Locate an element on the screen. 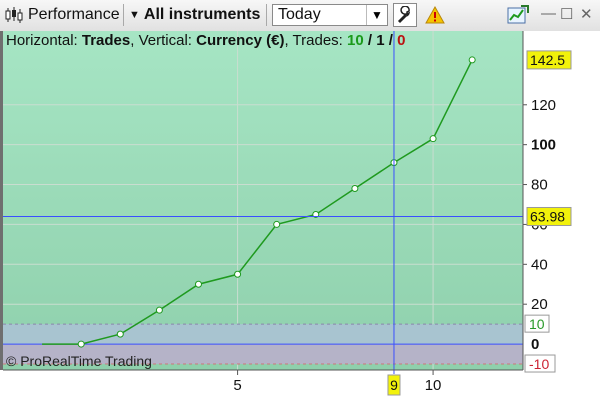  y-tick-label: 80 is located at coordinates (539, 185).